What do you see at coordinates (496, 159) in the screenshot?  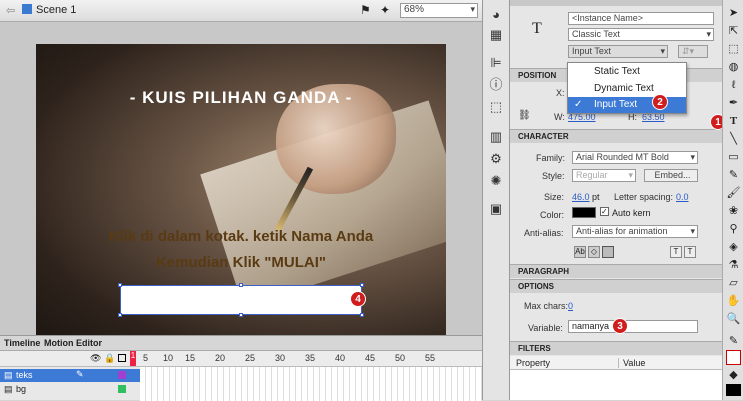 I see `components-icon: ⚙` at bounding box center [496, 159].